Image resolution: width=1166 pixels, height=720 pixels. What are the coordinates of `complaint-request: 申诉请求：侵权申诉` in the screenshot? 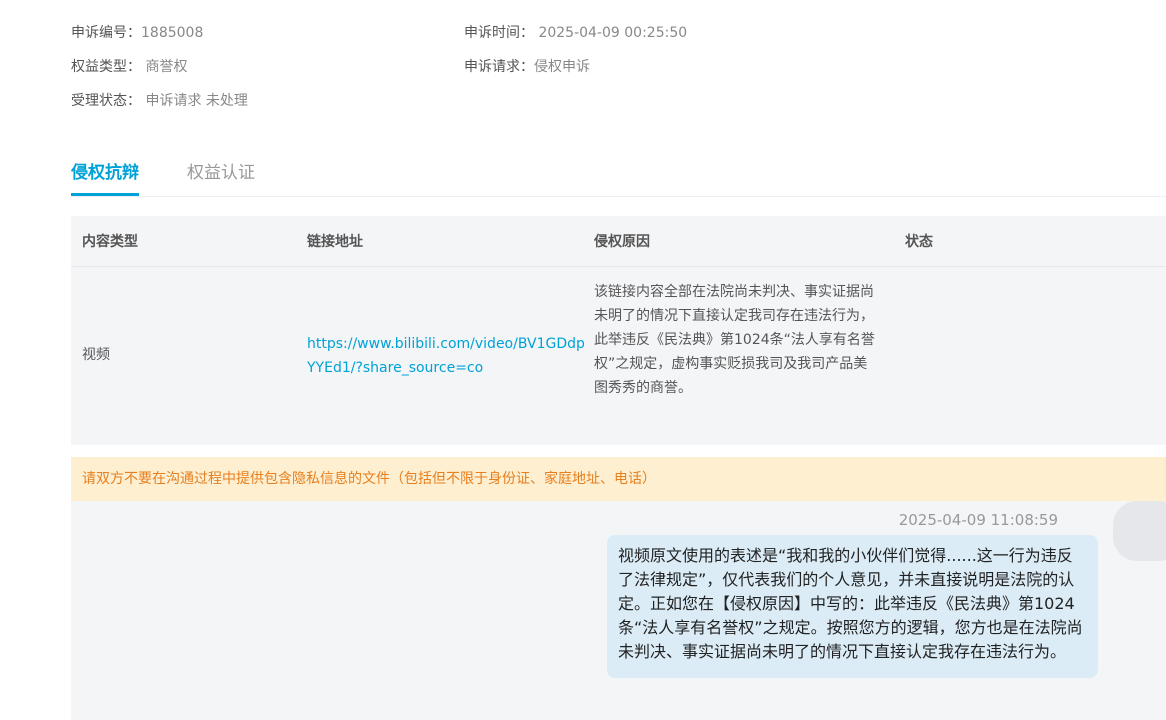 It's located at (527, 67).